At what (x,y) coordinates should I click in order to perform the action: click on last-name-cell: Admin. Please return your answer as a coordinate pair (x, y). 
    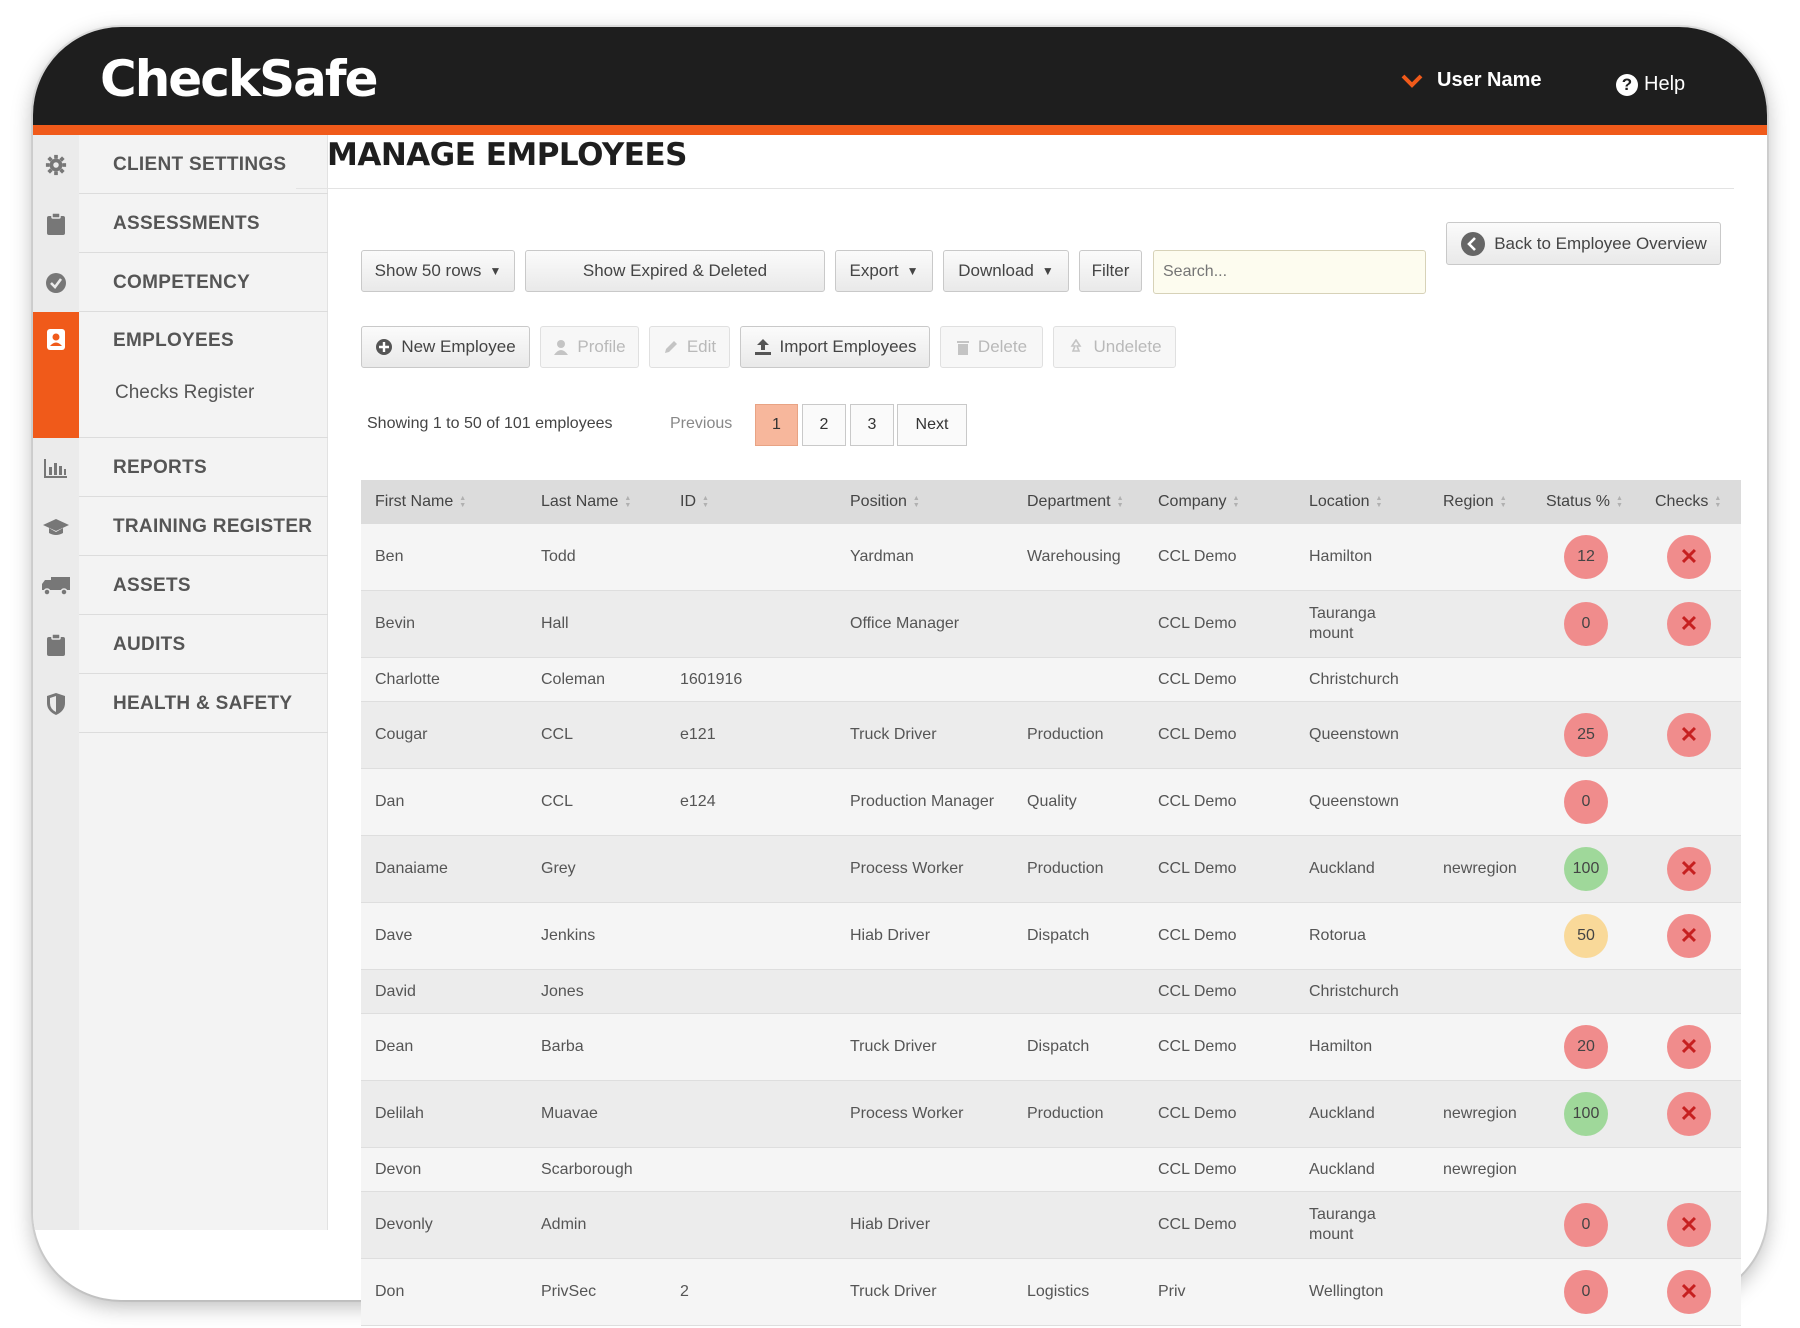
    Looking at the image, I should click on (564, 1224).